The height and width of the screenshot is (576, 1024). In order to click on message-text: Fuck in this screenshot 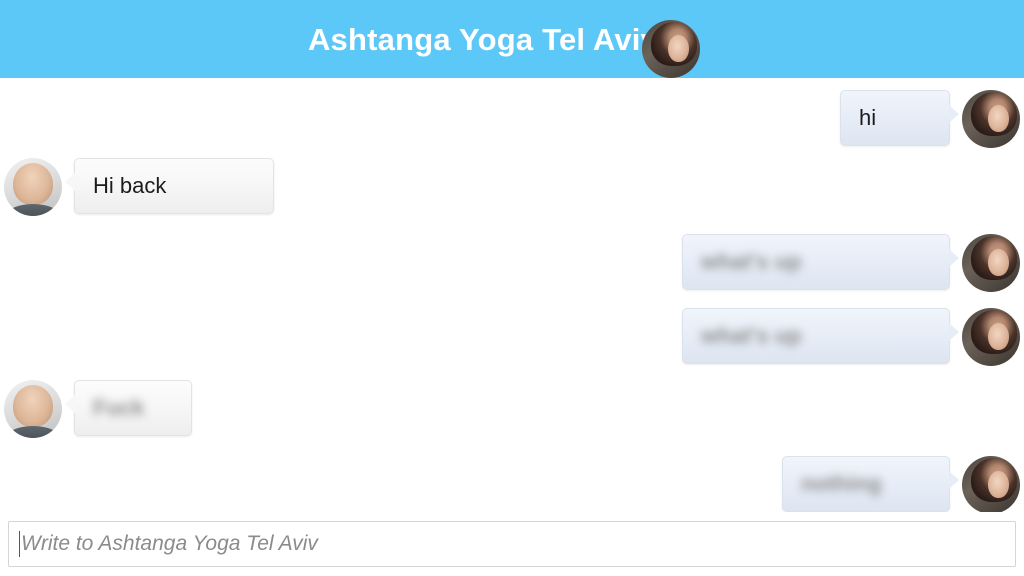, I will do `click(119, 407)`.